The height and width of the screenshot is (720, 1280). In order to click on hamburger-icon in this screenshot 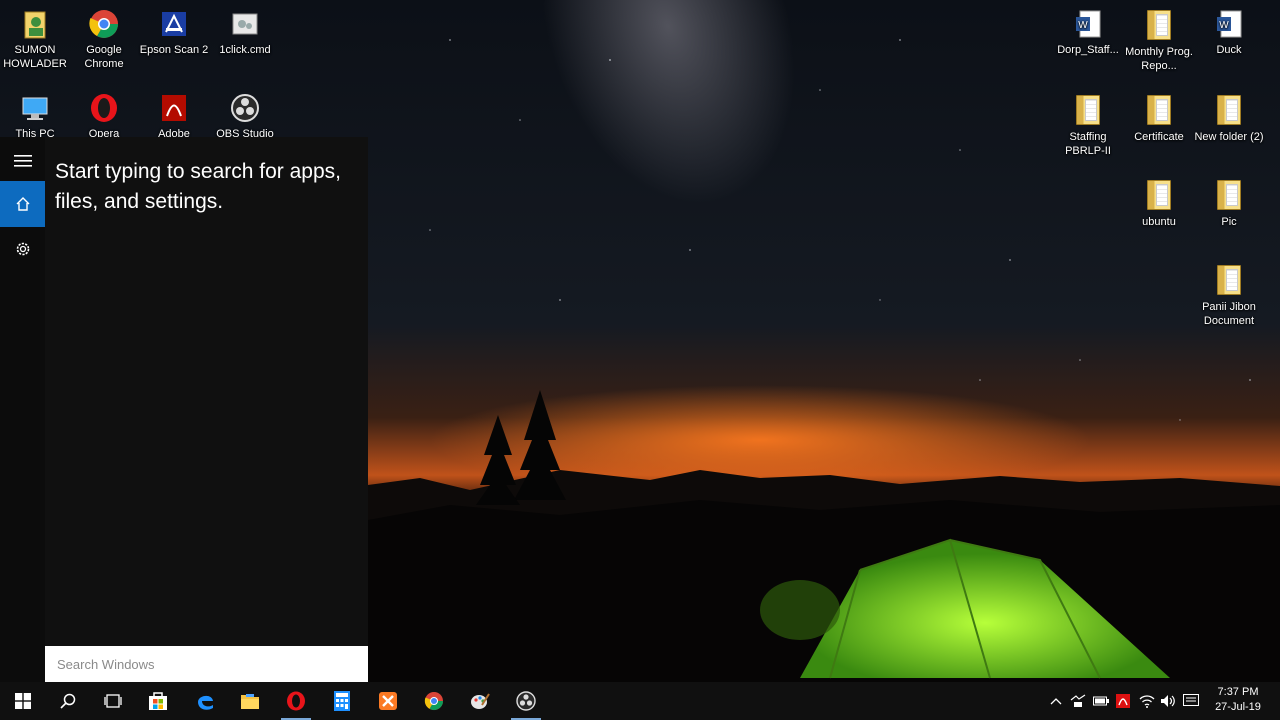, I will do `click(22, 161)`.